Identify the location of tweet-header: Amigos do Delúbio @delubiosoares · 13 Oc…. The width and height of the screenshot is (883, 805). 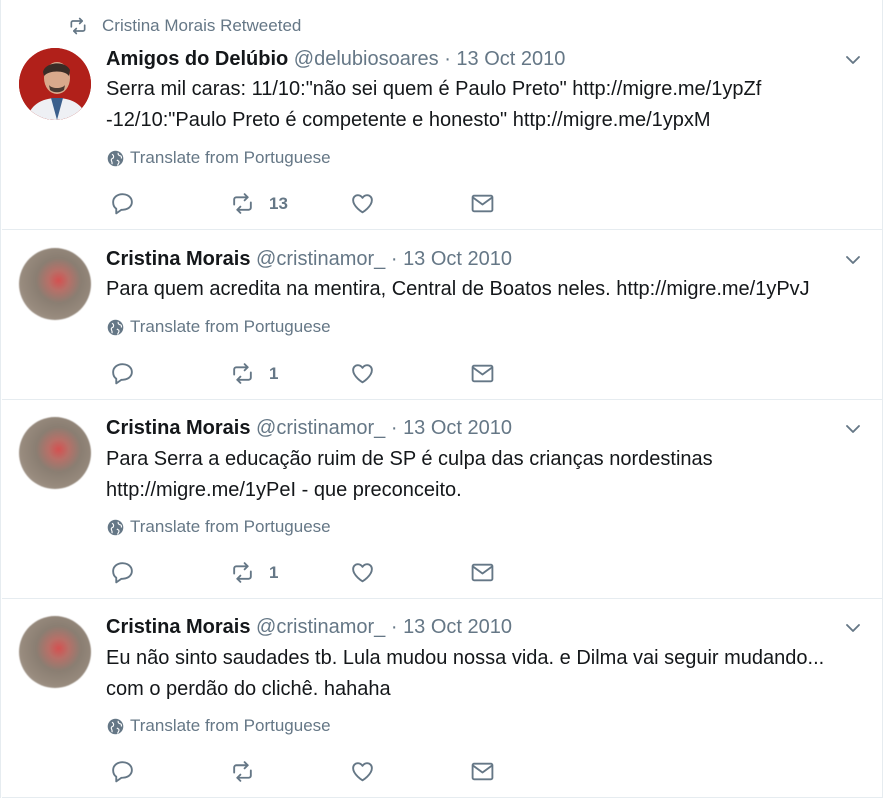
(335, 59).